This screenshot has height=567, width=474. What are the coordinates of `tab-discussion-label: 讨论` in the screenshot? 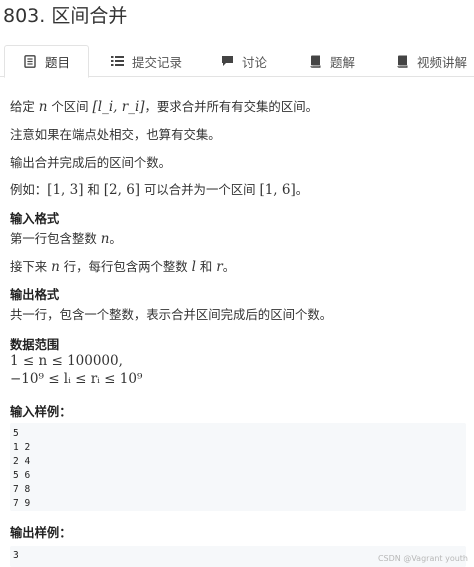 It's located at (255, 62).